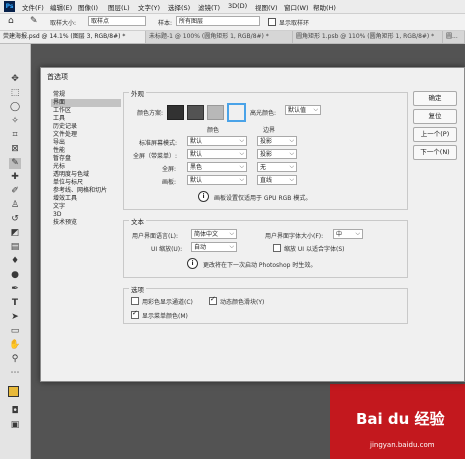 Image resolution: width=465 pixels, height=459 pixels. What do you see at coordinates (86, 175) in the screenshot?
I see `category-transparency: 透明度与色域` at bounding box center [86, 175].